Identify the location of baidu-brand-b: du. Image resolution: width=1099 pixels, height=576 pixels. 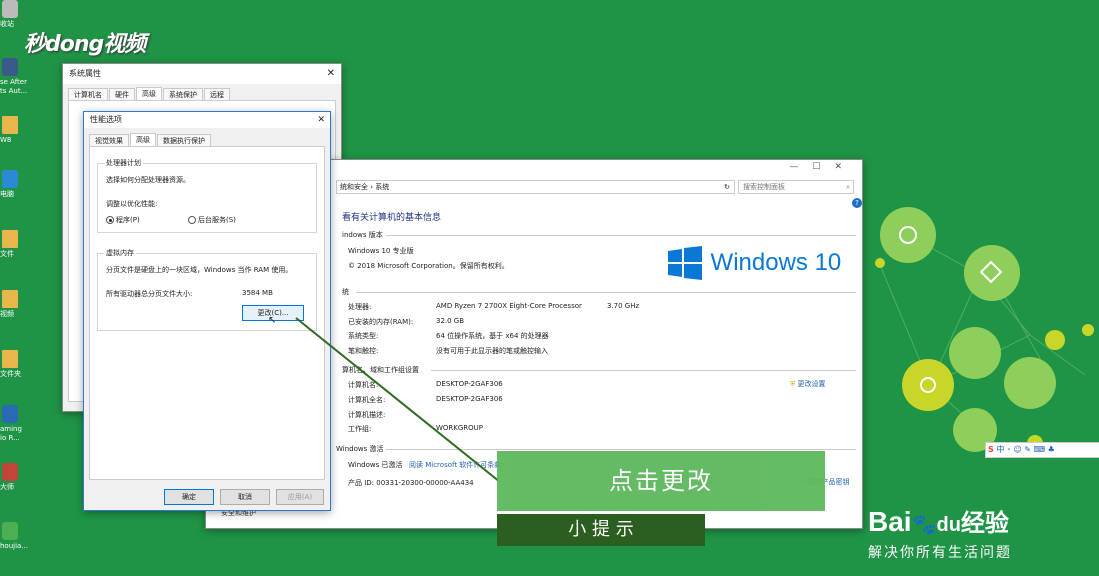
(948, 525).